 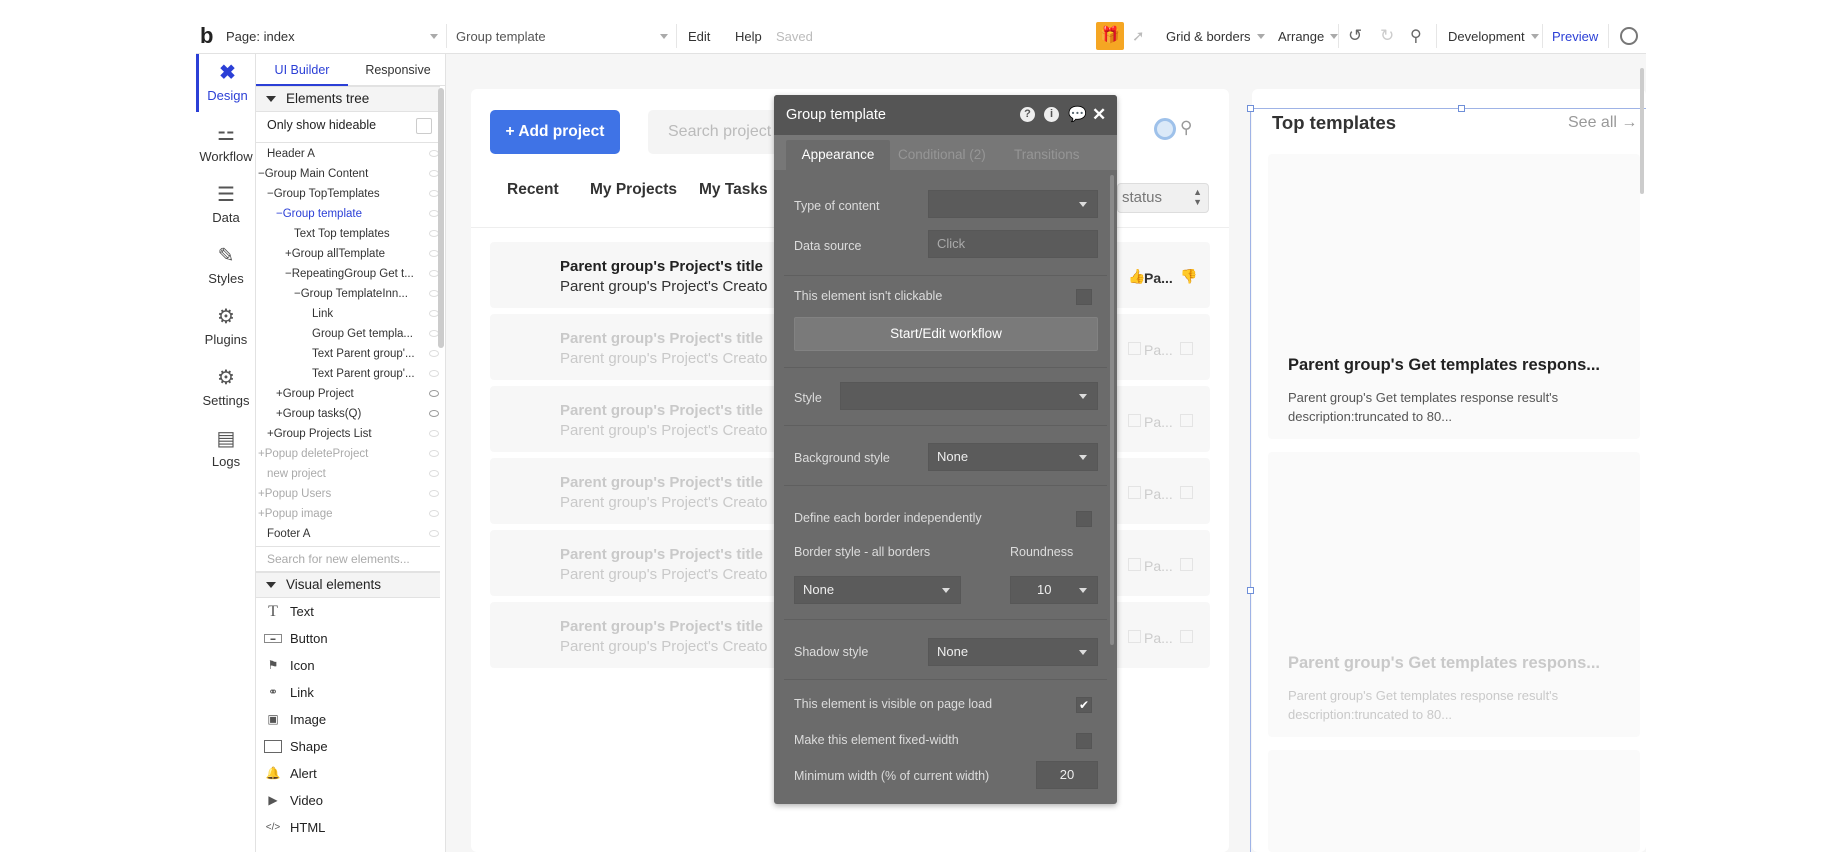 I want to click on undo-icon: ↺, so click(x=1355, y=36).